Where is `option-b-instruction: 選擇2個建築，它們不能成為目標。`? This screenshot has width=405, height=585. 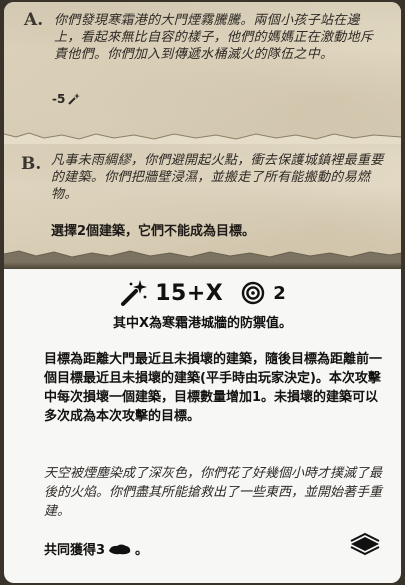
option-b-instruction: 選擇2個建築，它們不能成為目標。 is located at coordinates (153, 231).